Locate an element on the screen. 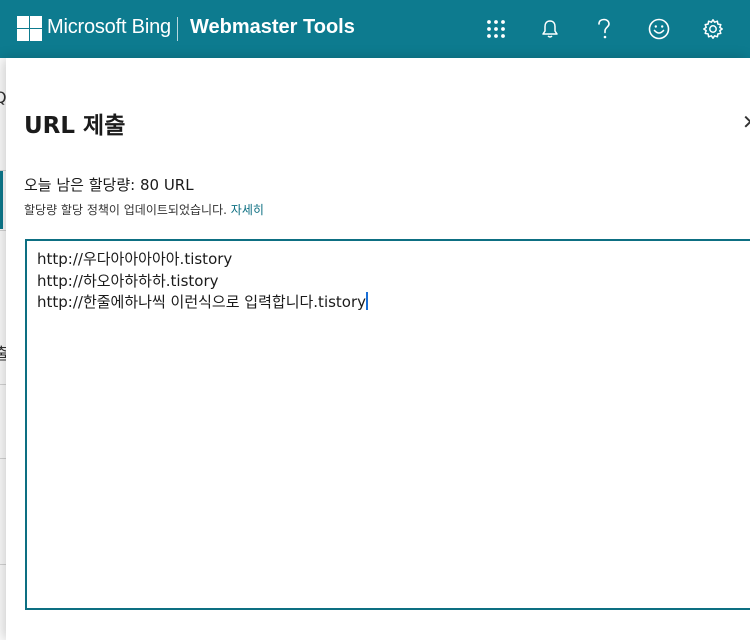 The width and height of the screenshot is (750, 640). apps-grid-icon is located at coordinates (496, 29).